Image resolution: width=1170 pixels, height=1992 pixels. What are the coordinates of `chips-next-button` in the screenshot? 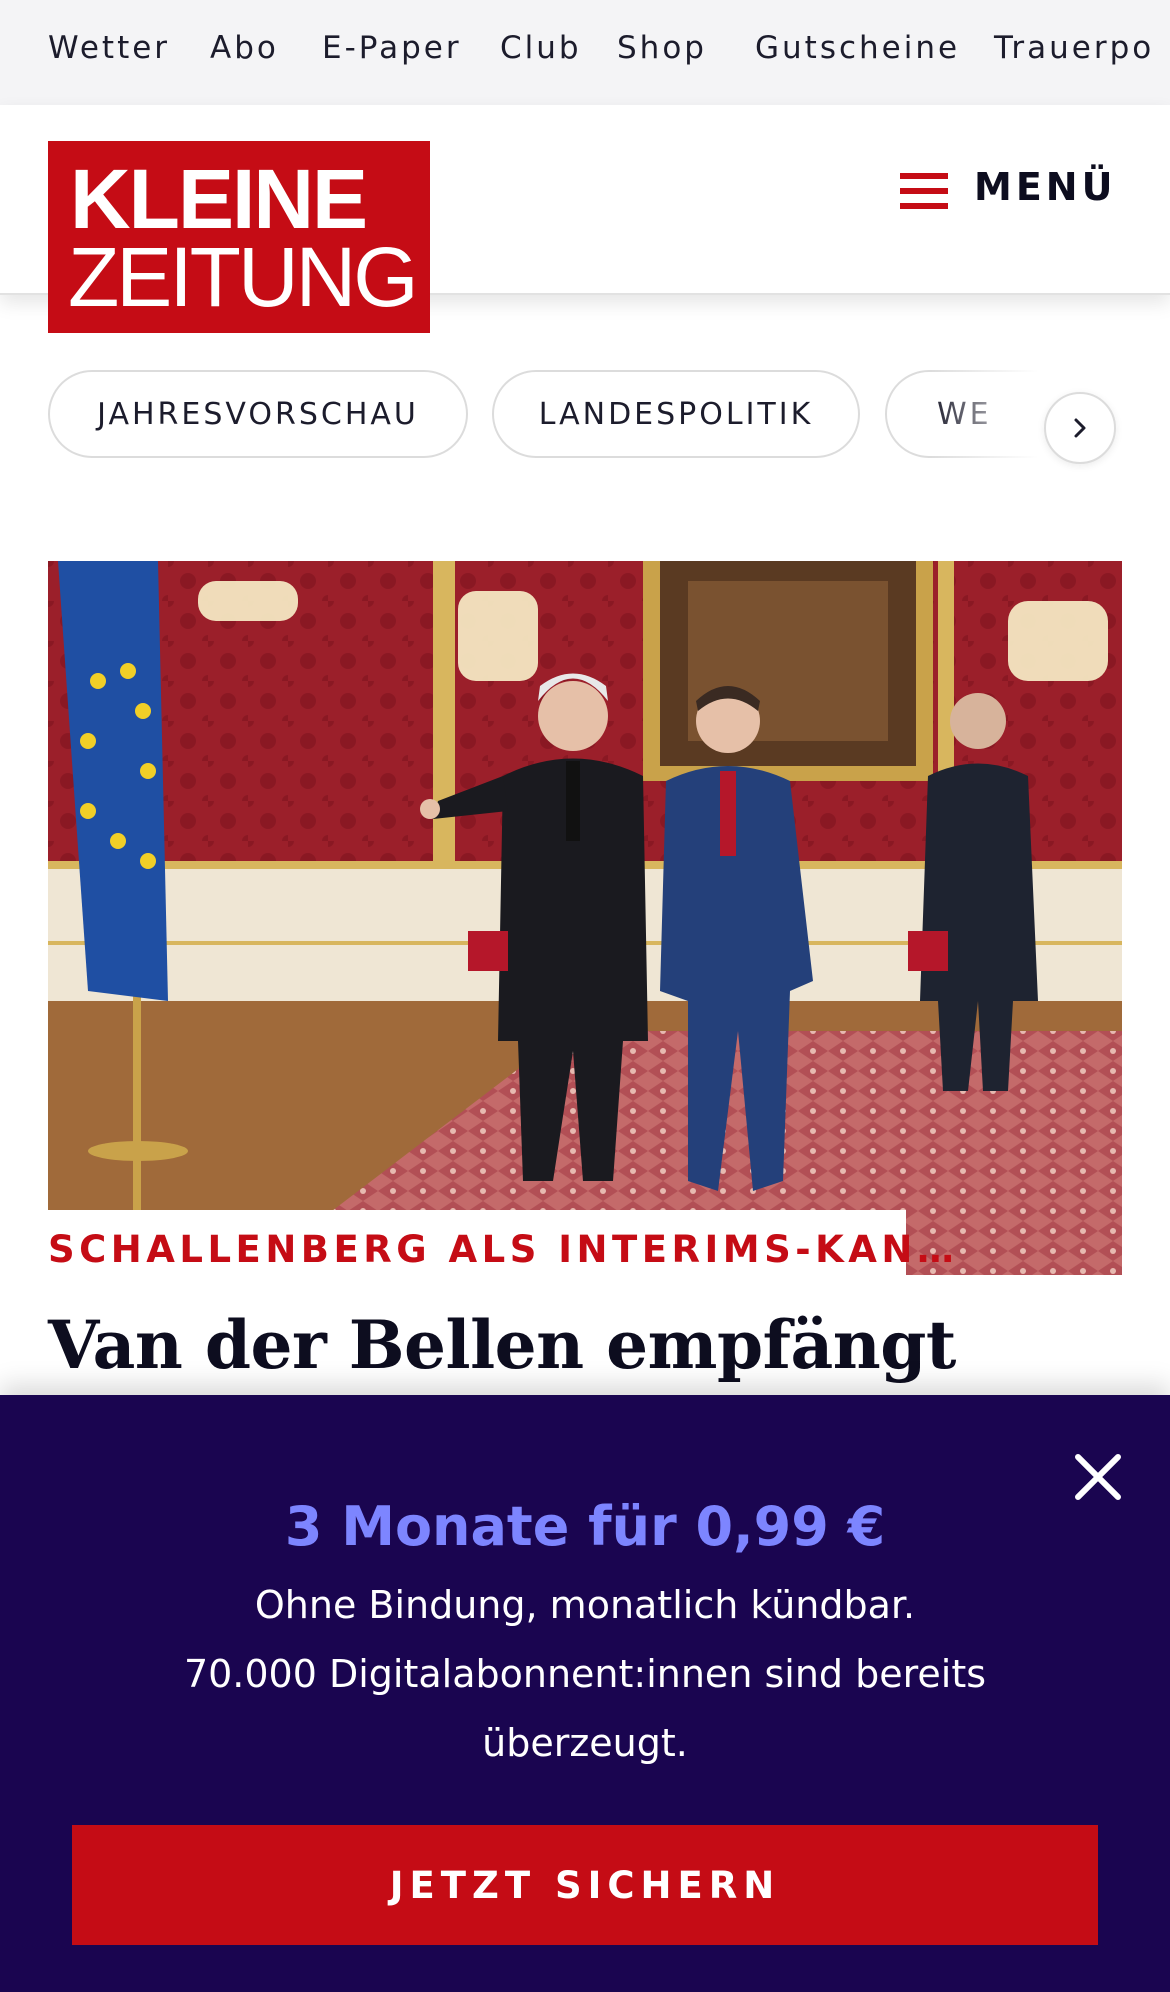 It's located at (1080, 428).